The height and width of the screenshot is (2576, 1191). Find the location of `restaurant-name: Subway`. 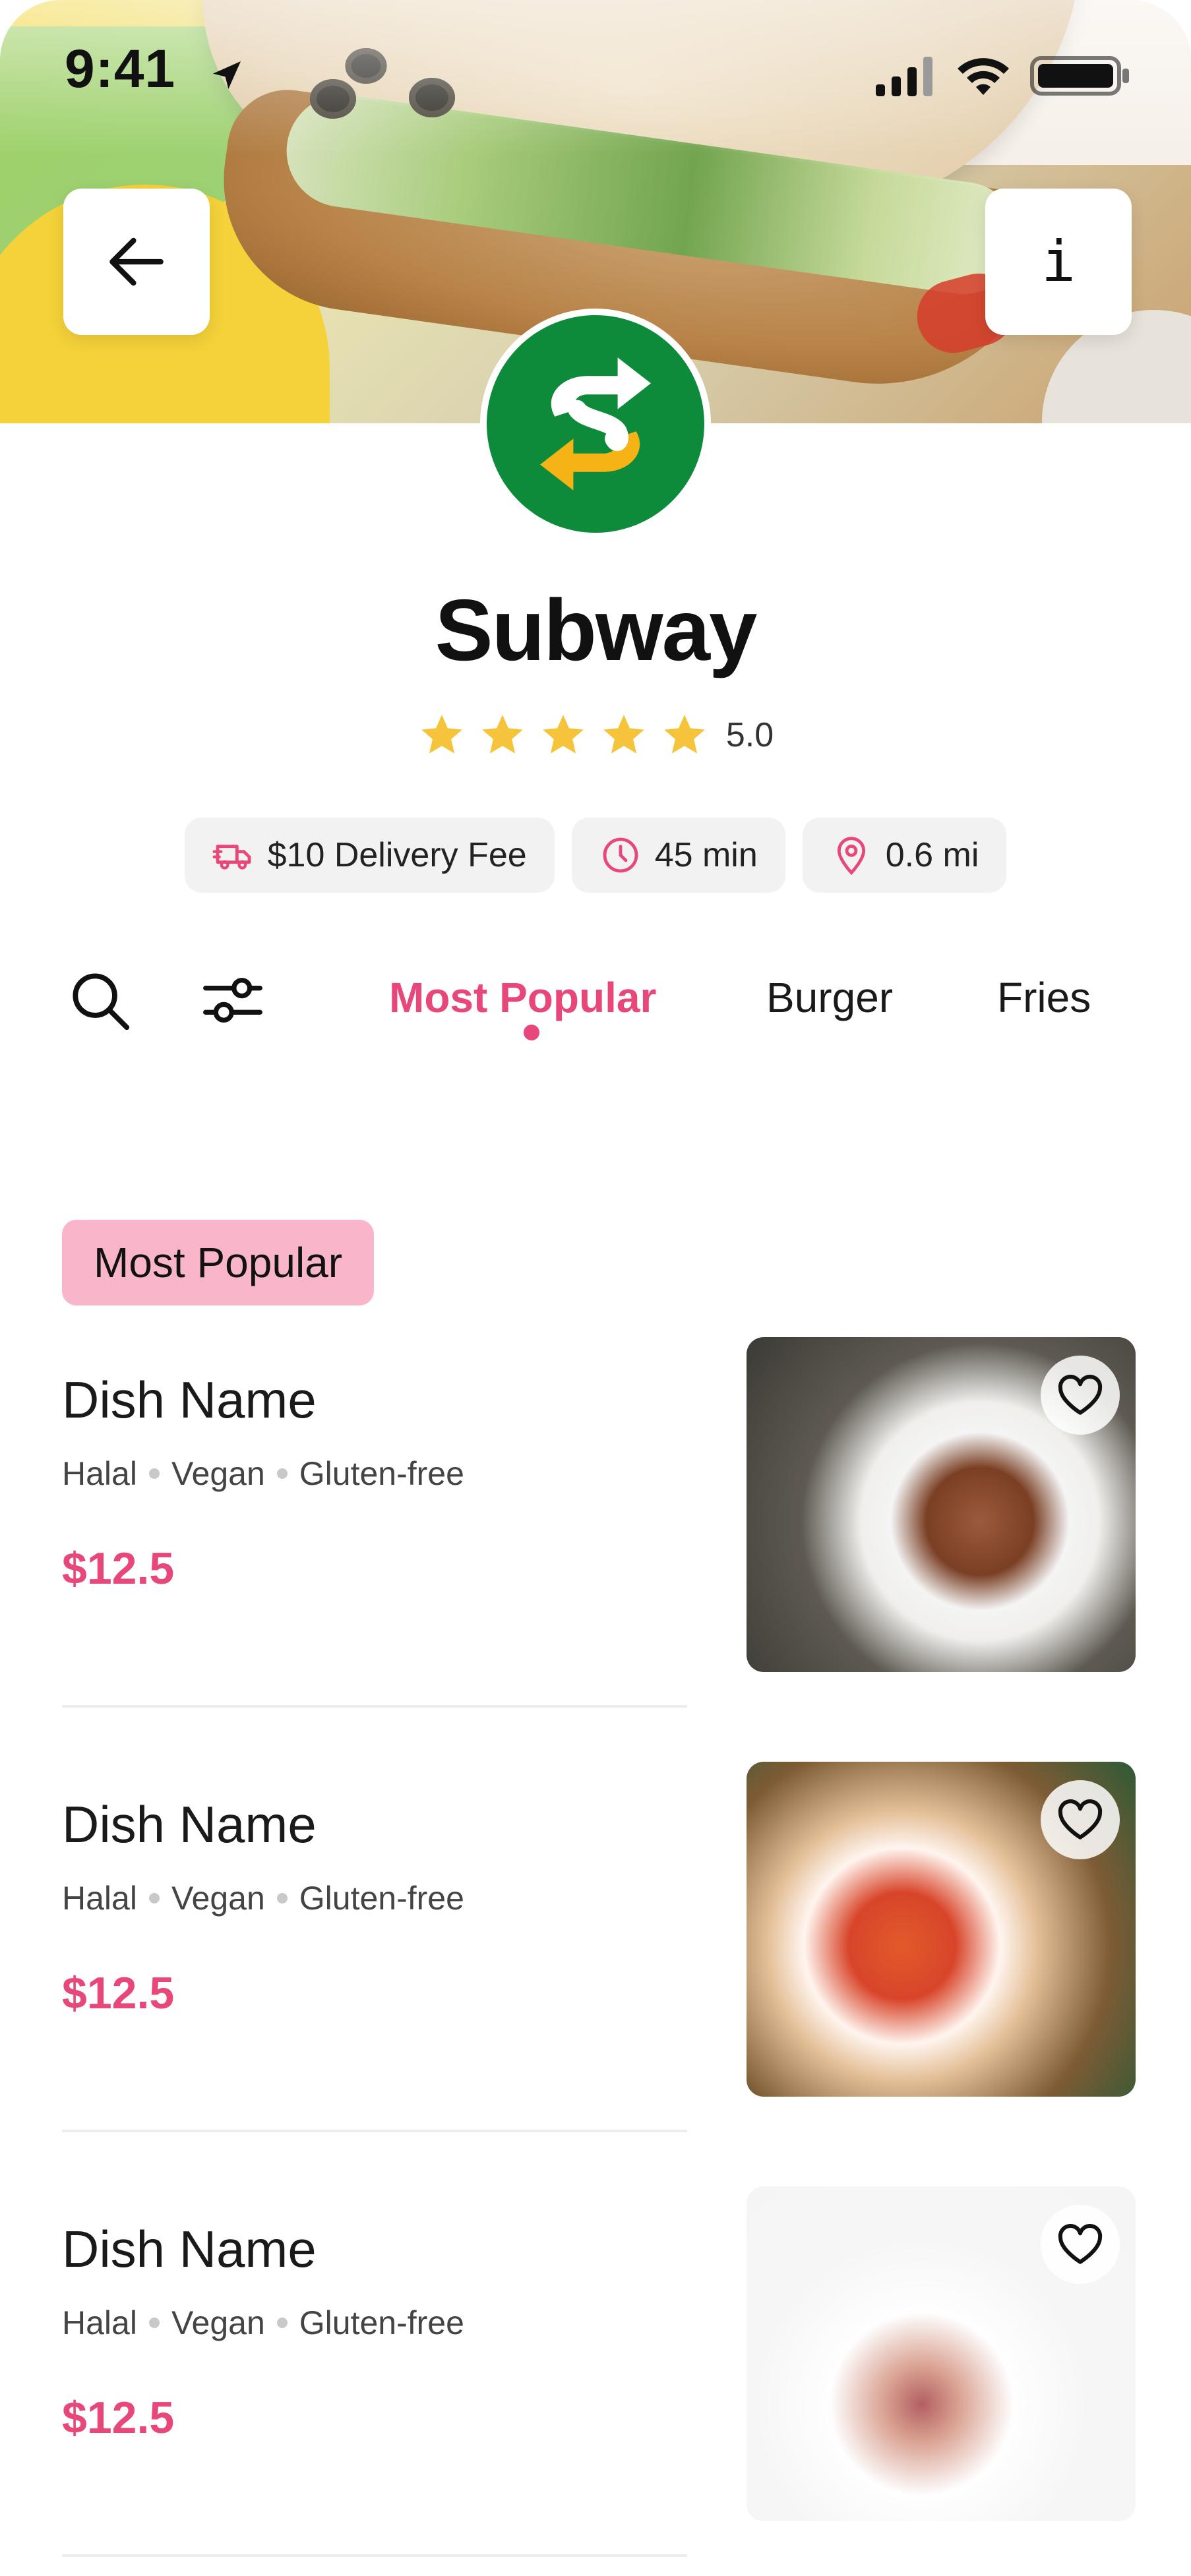

restaurant-name: Subway is located at coordinates (597, 630).